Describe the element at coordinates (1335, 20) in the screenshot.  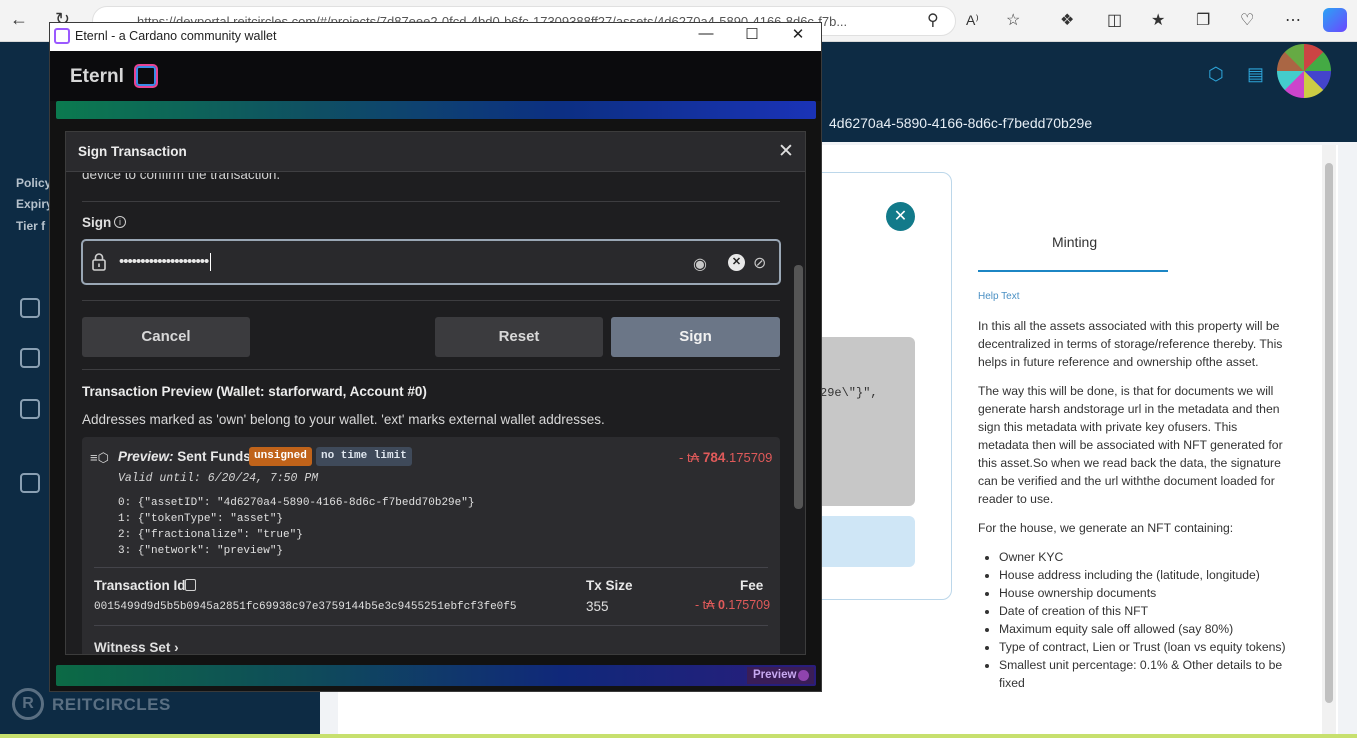
I see `copilot-icon` at that location.